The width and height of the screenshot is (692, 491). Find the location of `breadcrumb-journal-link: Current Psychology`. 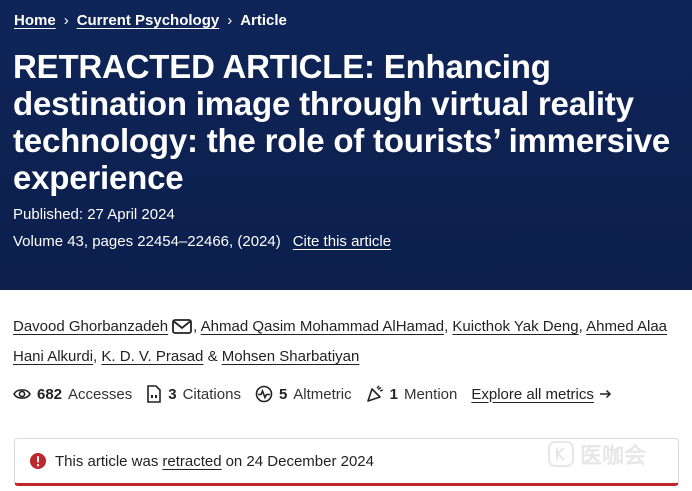

breadcrumb-journal-link: Current Psychology is located at coordinates (148, 20).